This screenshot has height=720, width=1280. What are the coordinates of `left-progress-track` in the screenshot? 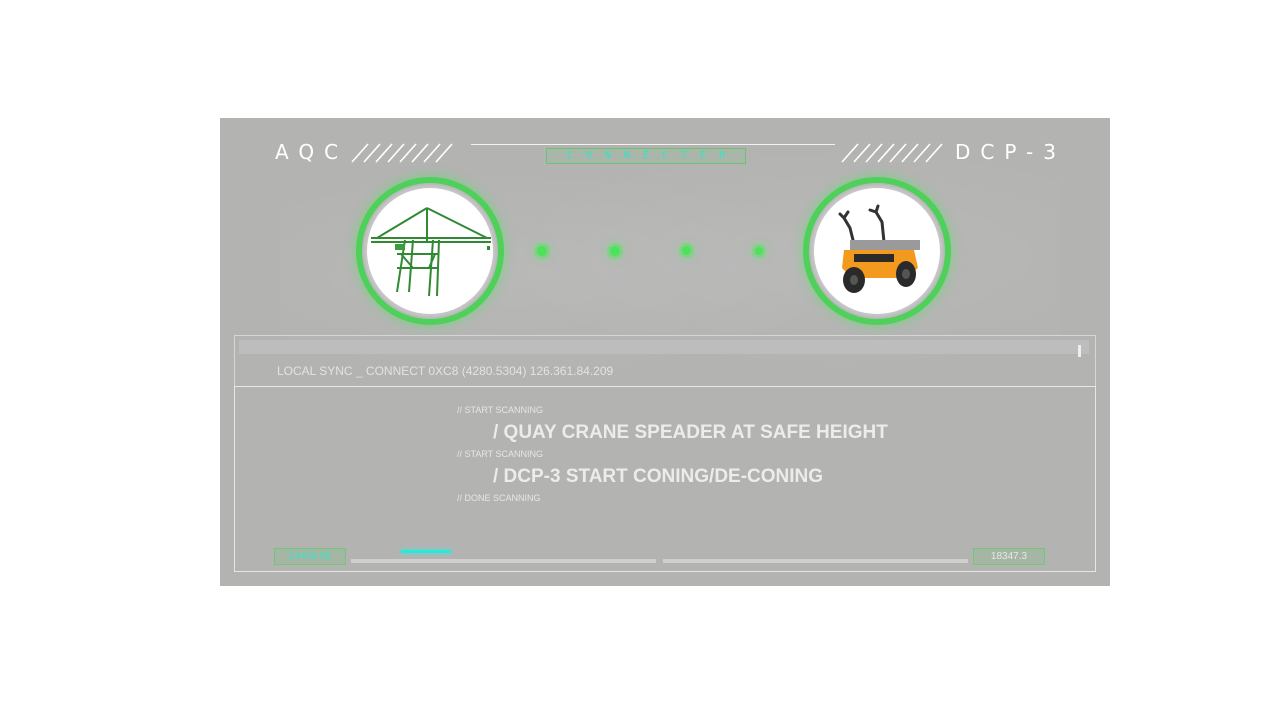 It's located at (503, 561).